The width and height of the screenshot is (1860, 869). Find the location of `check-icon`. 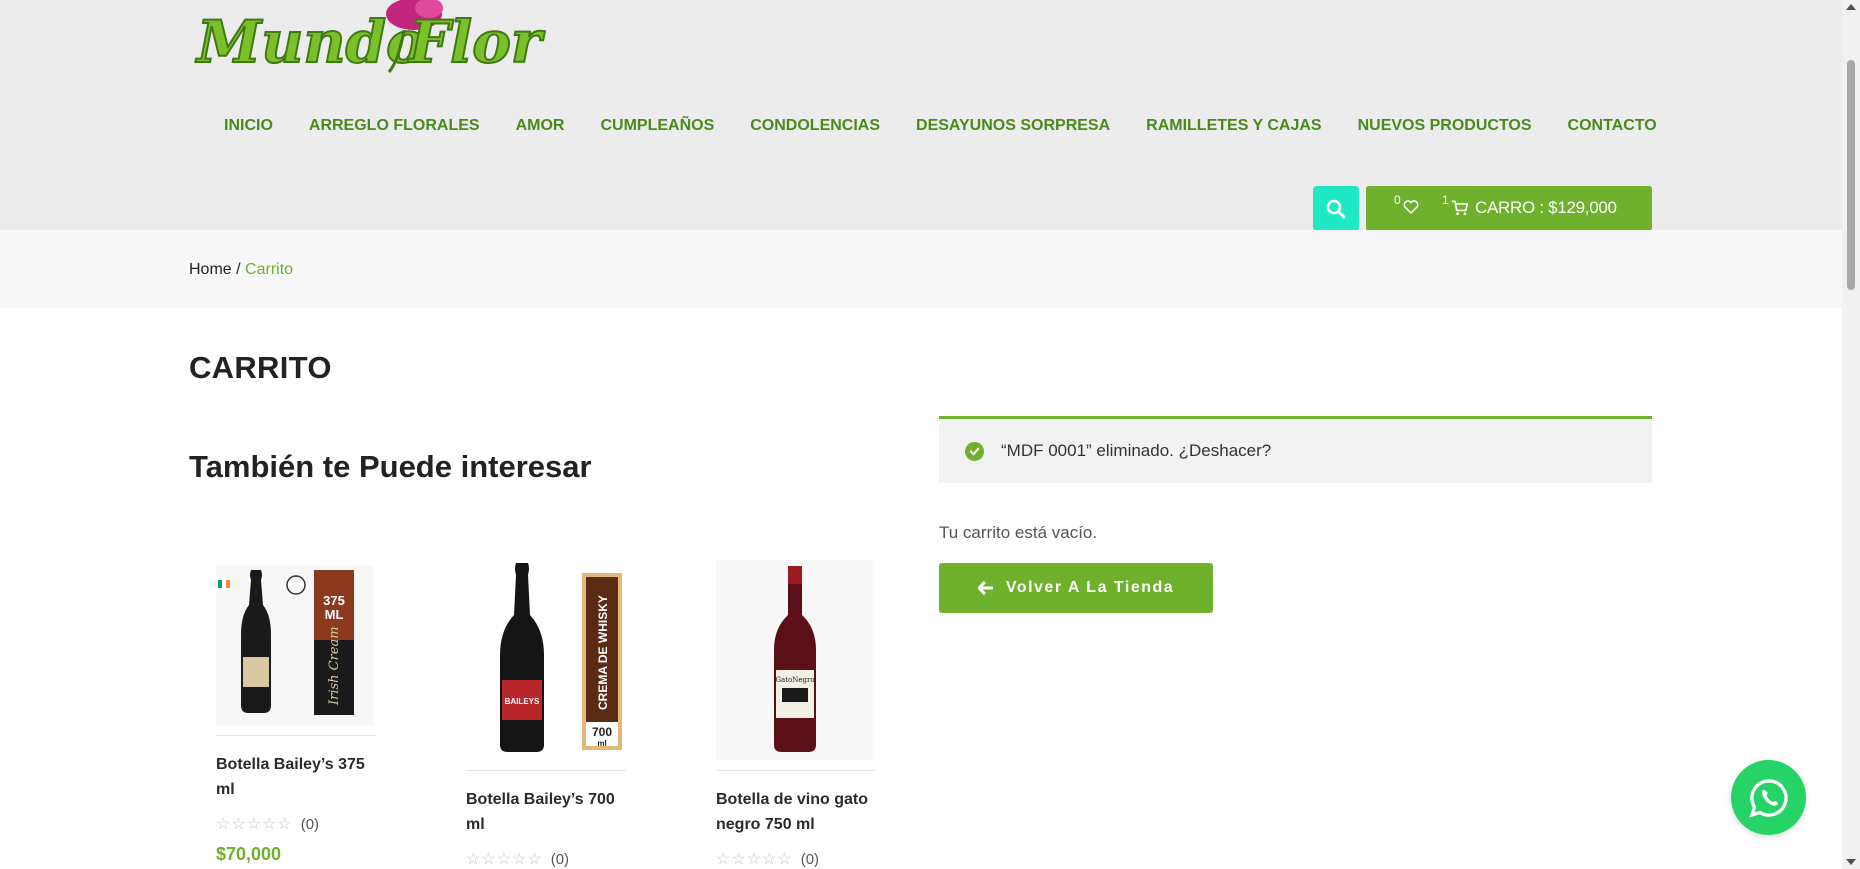

check-icon is located at coordinates (974, 451).